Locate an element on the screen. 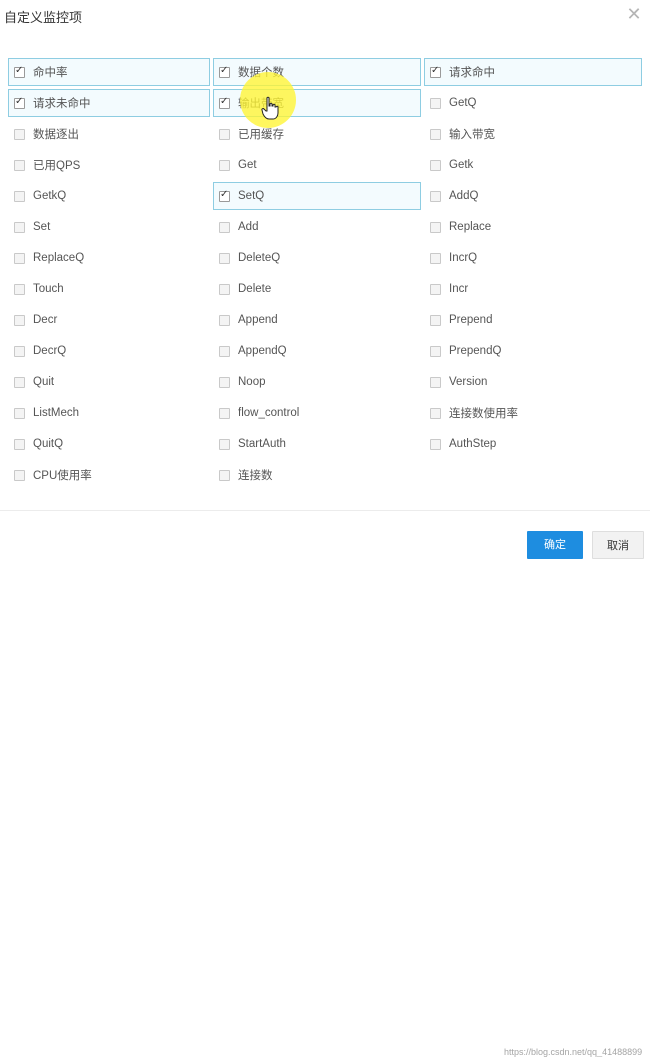  monitor-item: GetQ is located at coordinates (533, 103).